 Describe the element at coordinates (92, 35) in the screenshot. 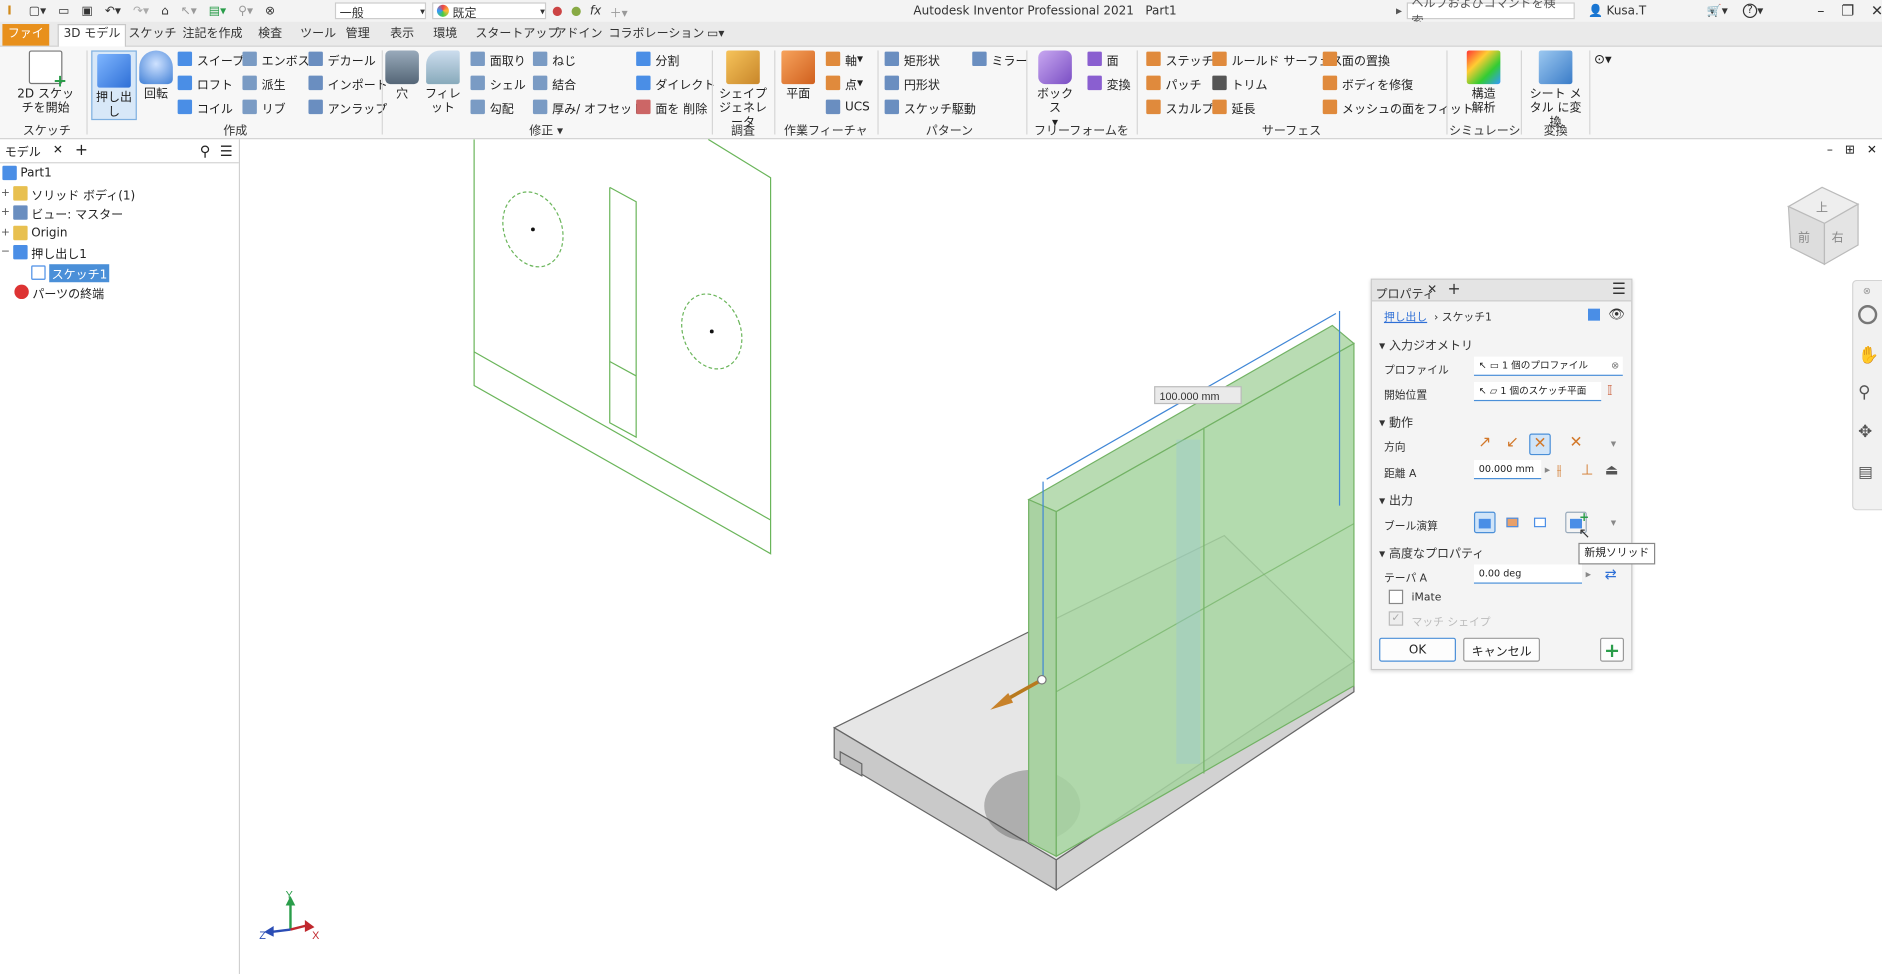

I see `tab-3d-model: 3D モデル` at that location.